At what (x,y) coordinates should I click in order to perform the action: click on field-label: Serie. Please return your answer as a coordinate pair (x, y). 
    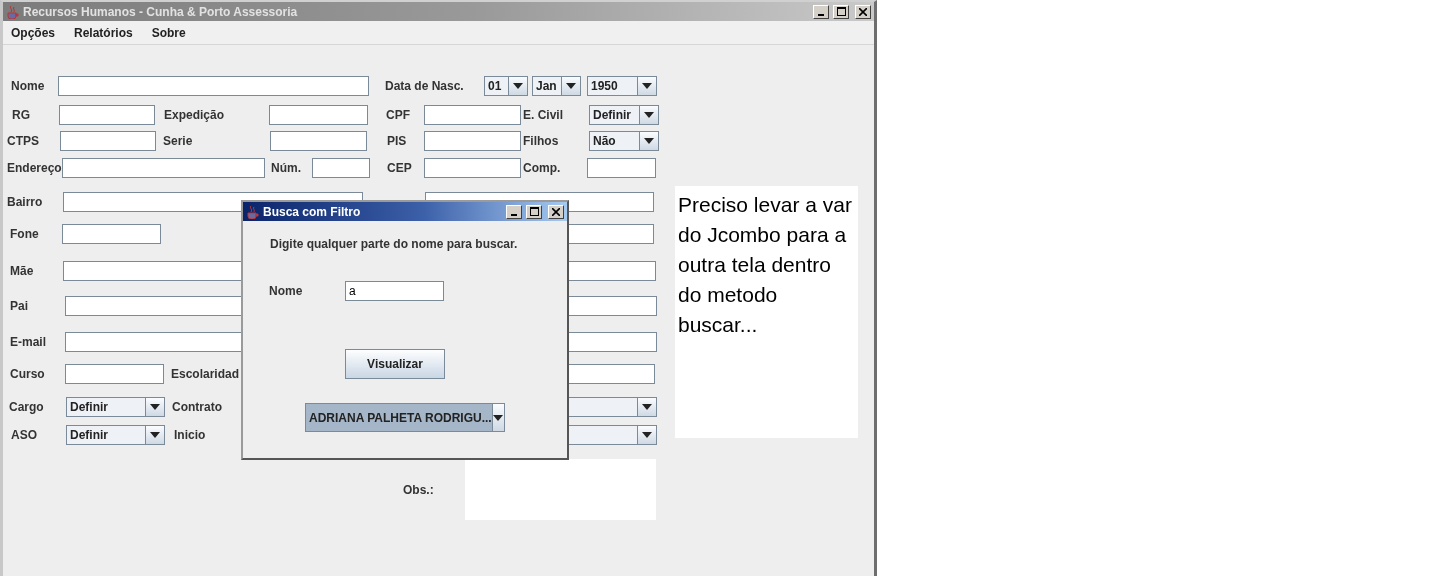
    Looking at the image, I should click on (178, 141).